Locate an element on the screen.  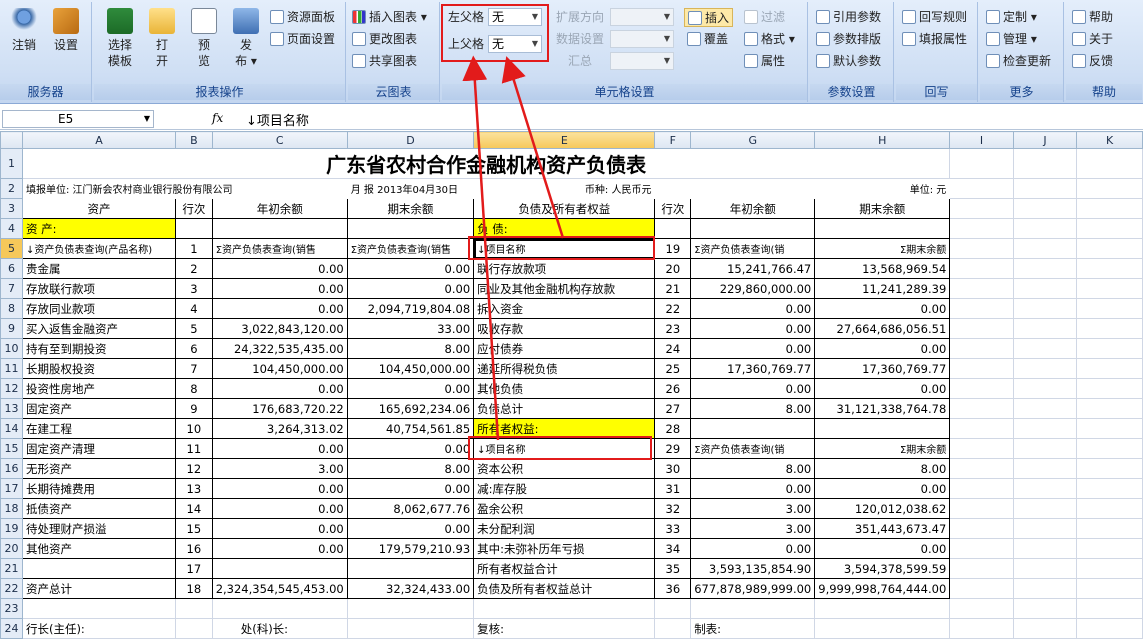
header-cell: 期末余额 is located at coordinates (410, 208).